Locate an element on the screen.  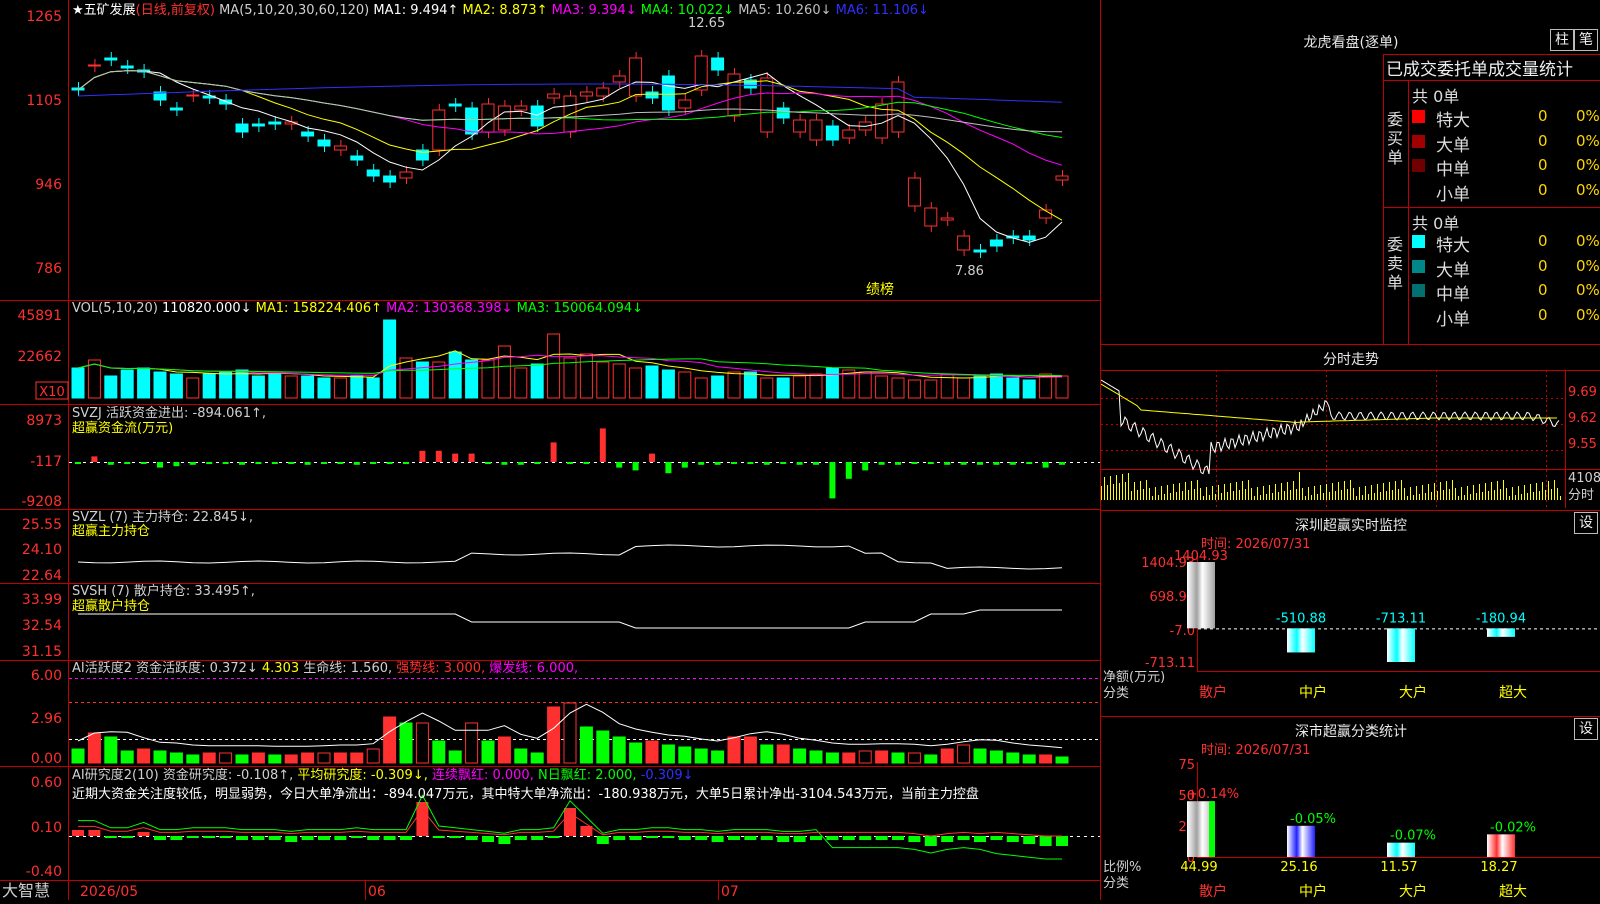
sz-monitor-settings-button: 设 is located at coordinates (1586, 523).